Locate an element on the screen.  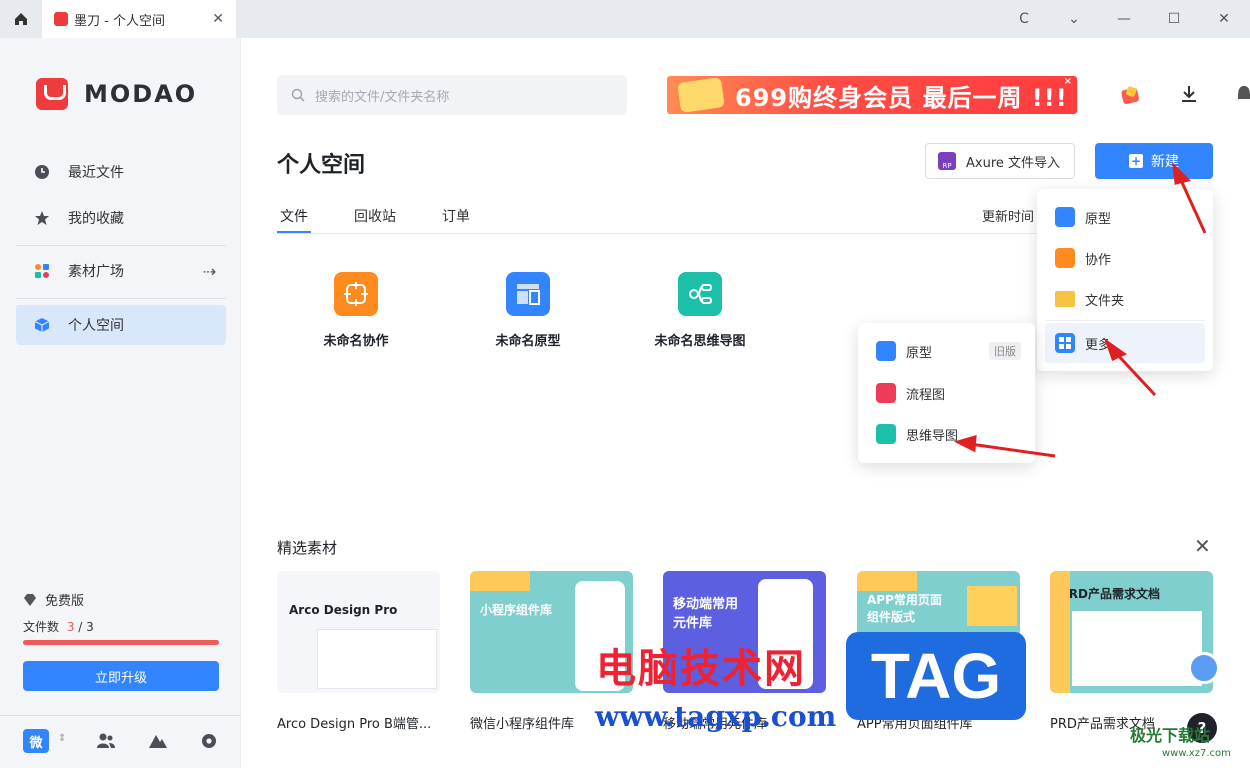
axure-import-button: RP Axure 文件导入 is located at coordinates (1000, 161).